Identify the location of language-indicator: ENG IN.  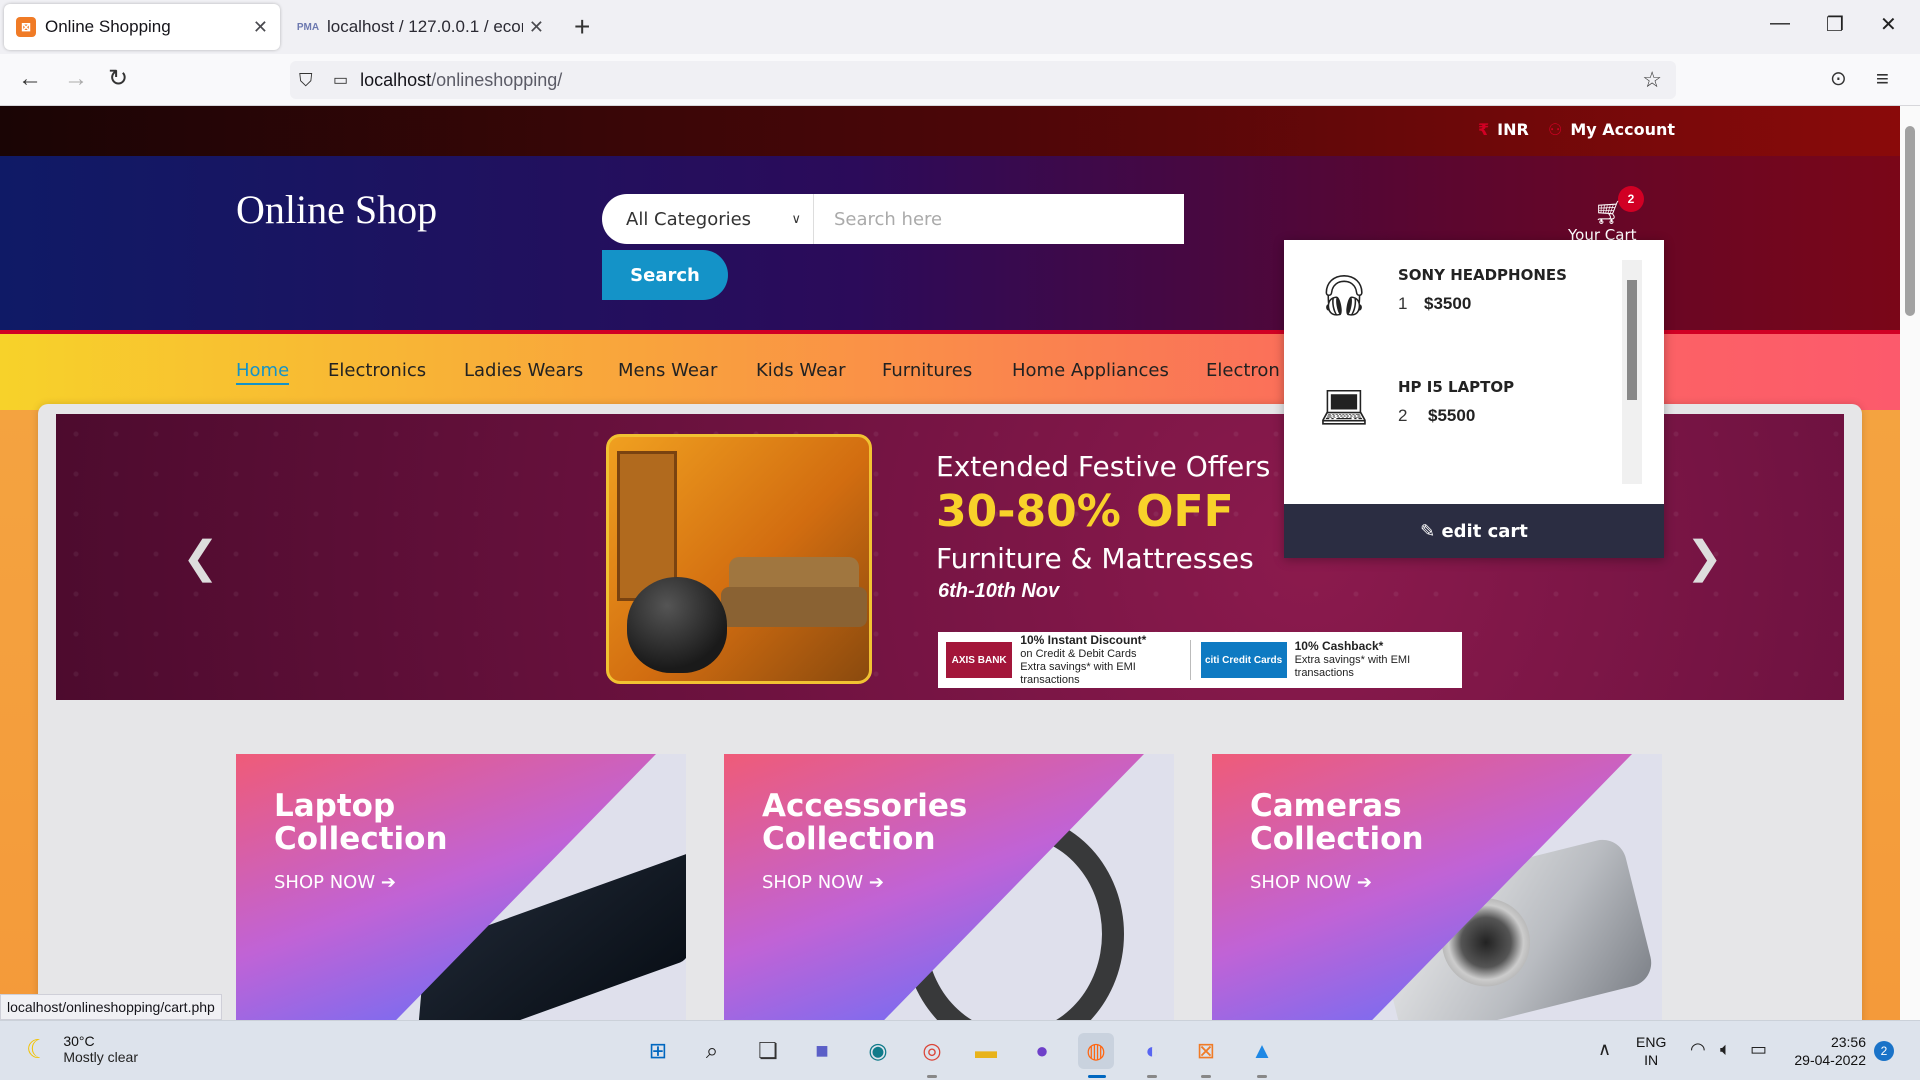
(1651, 1051).